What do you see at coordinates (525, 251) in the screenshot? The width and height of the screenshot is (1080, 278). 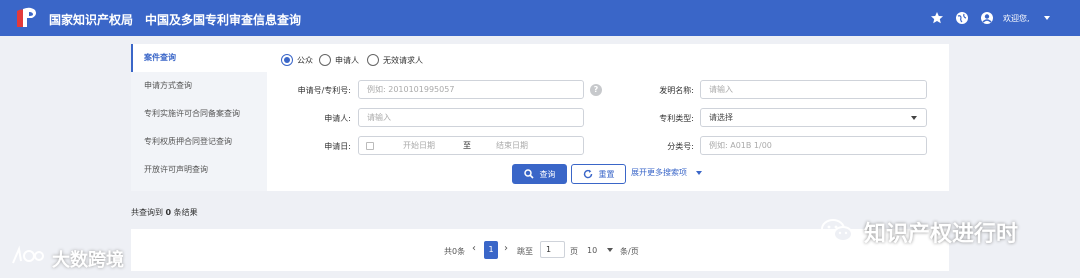 I see `pagination-goto-label: 跳至` at bounding box center [525, 251].